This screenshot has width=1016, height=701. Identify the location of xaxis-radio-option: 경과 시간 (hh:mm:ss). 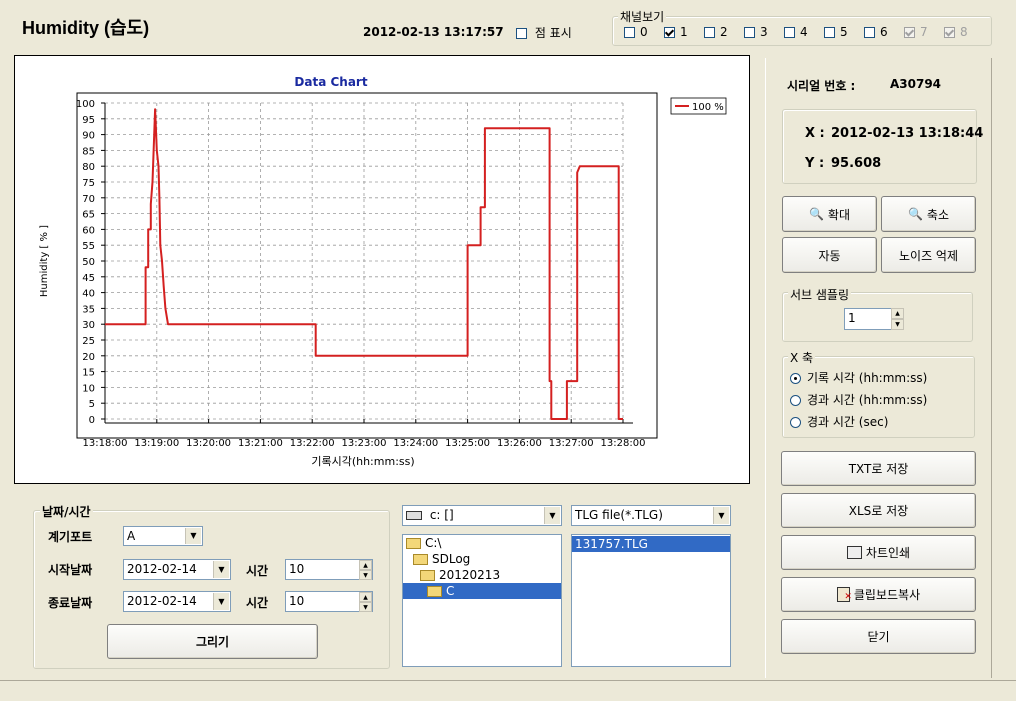
(858, 399).